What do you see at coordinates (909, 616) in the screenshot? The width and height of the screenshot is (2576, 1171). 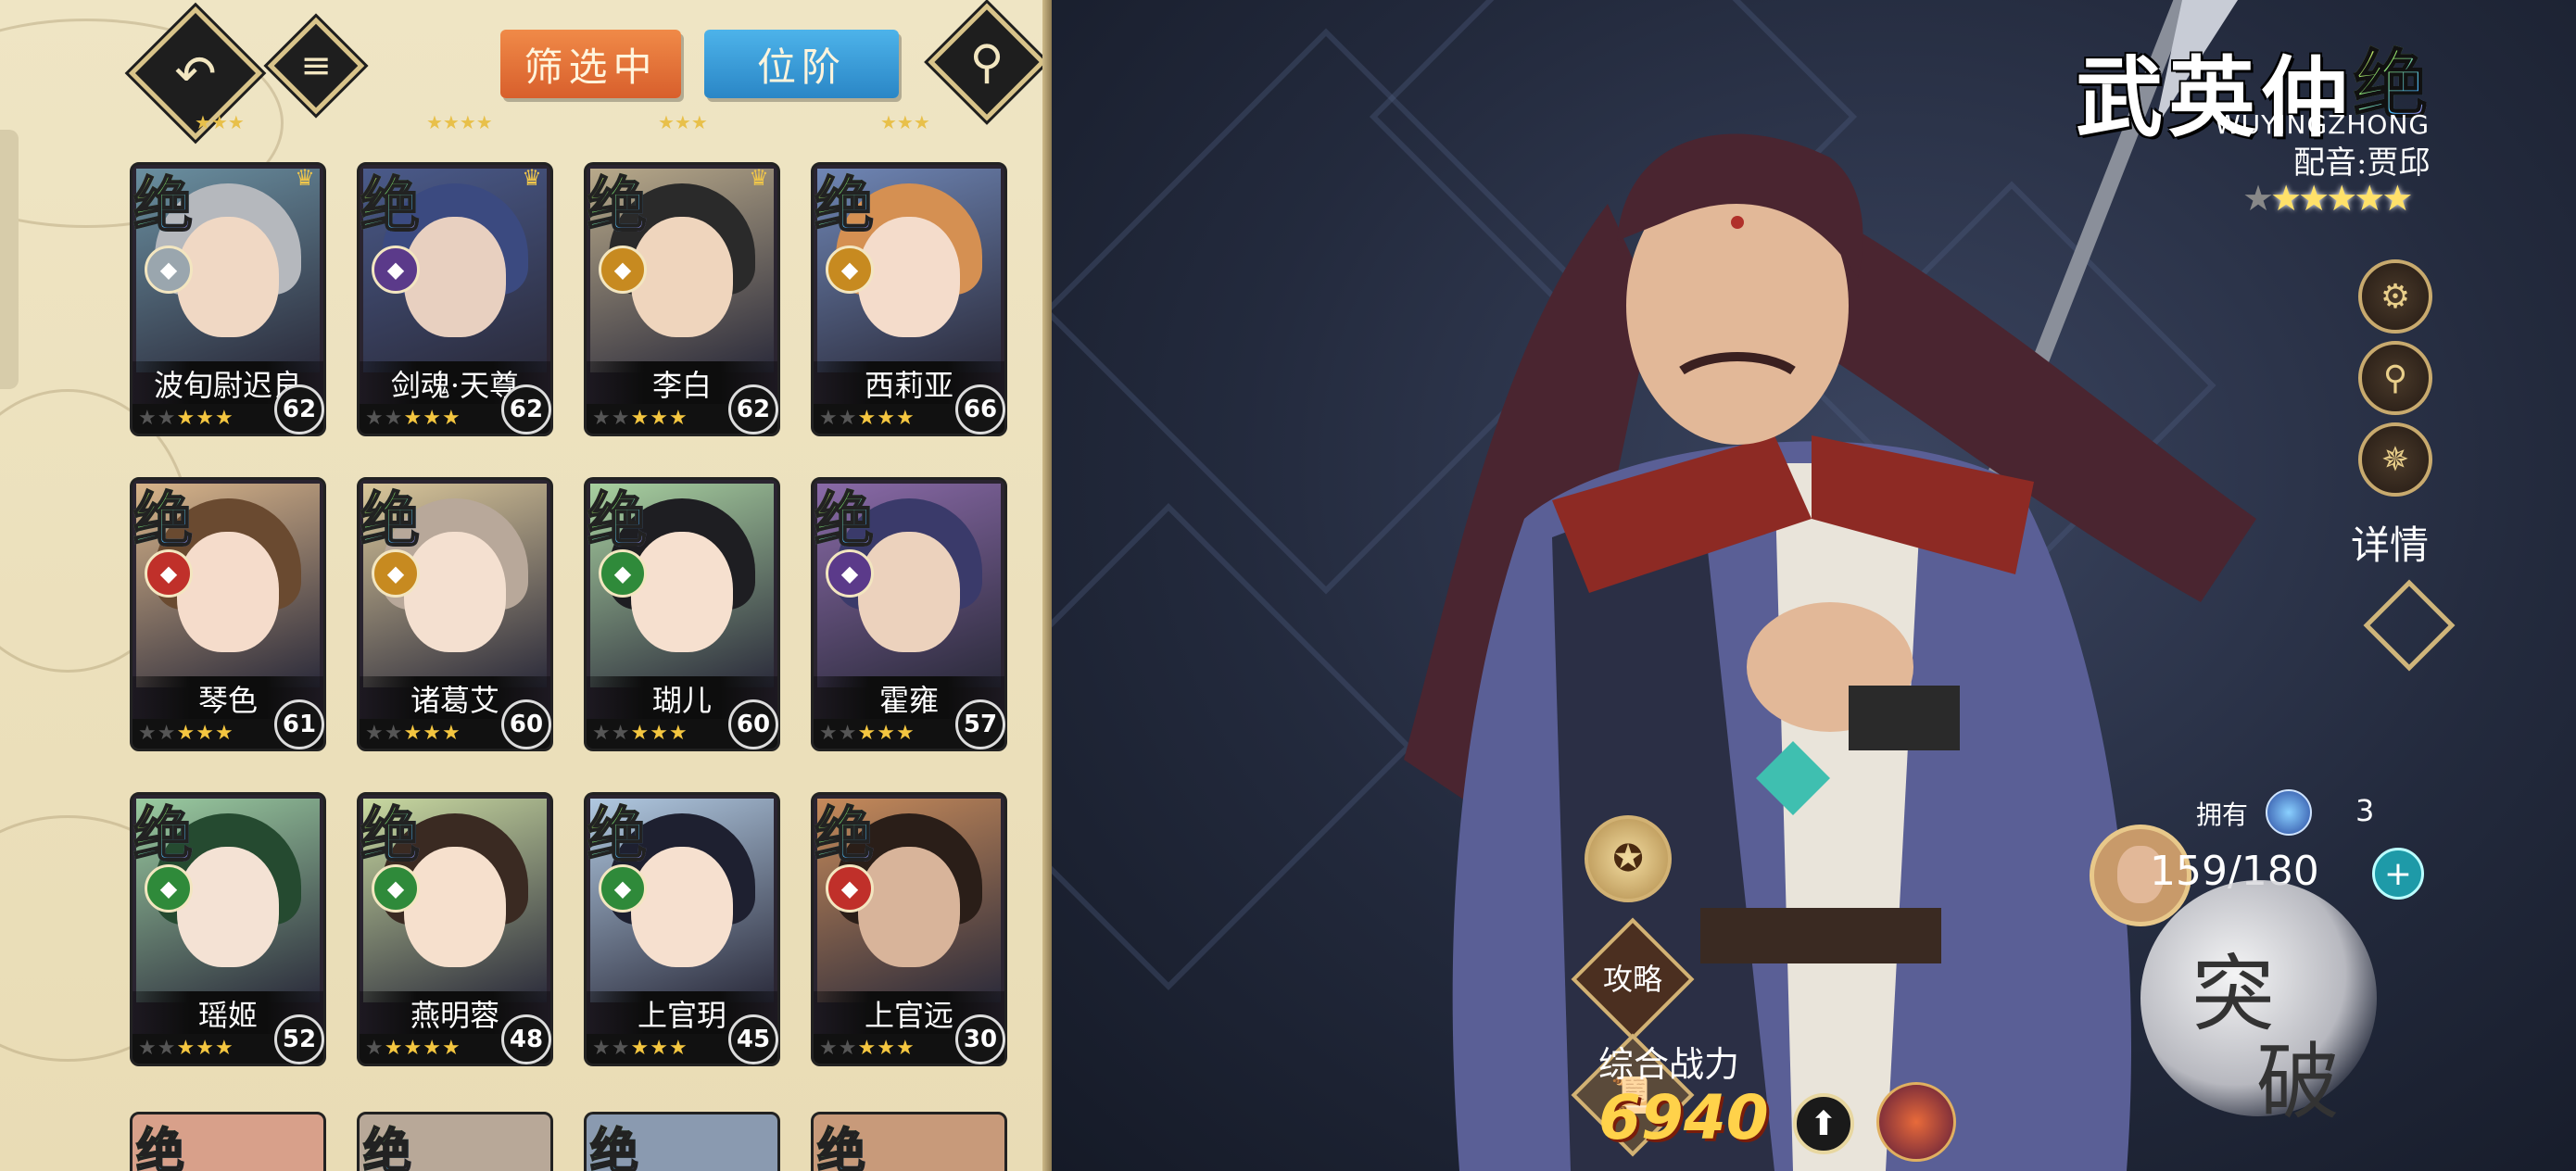 I see `hero-card: 霍雍 ★ ★ ★ ★ ★ 绝 ◆ 57` at bounding box center [909, 616].